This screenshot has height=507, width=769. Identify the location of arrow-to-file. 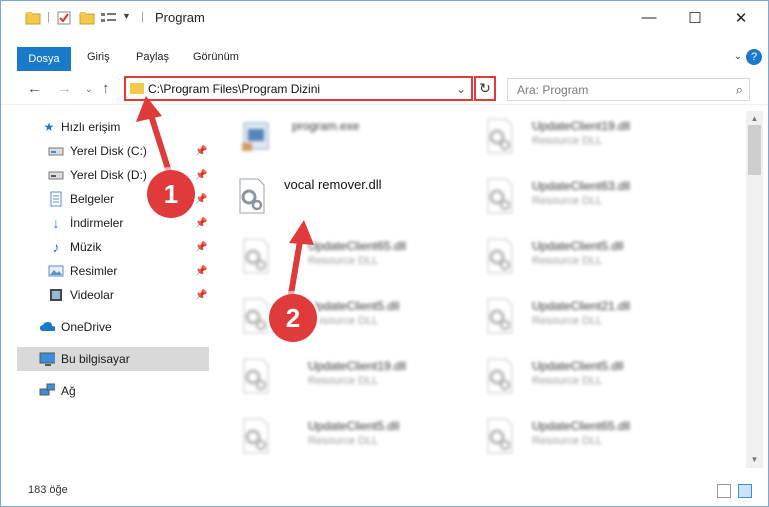
(295, 267).